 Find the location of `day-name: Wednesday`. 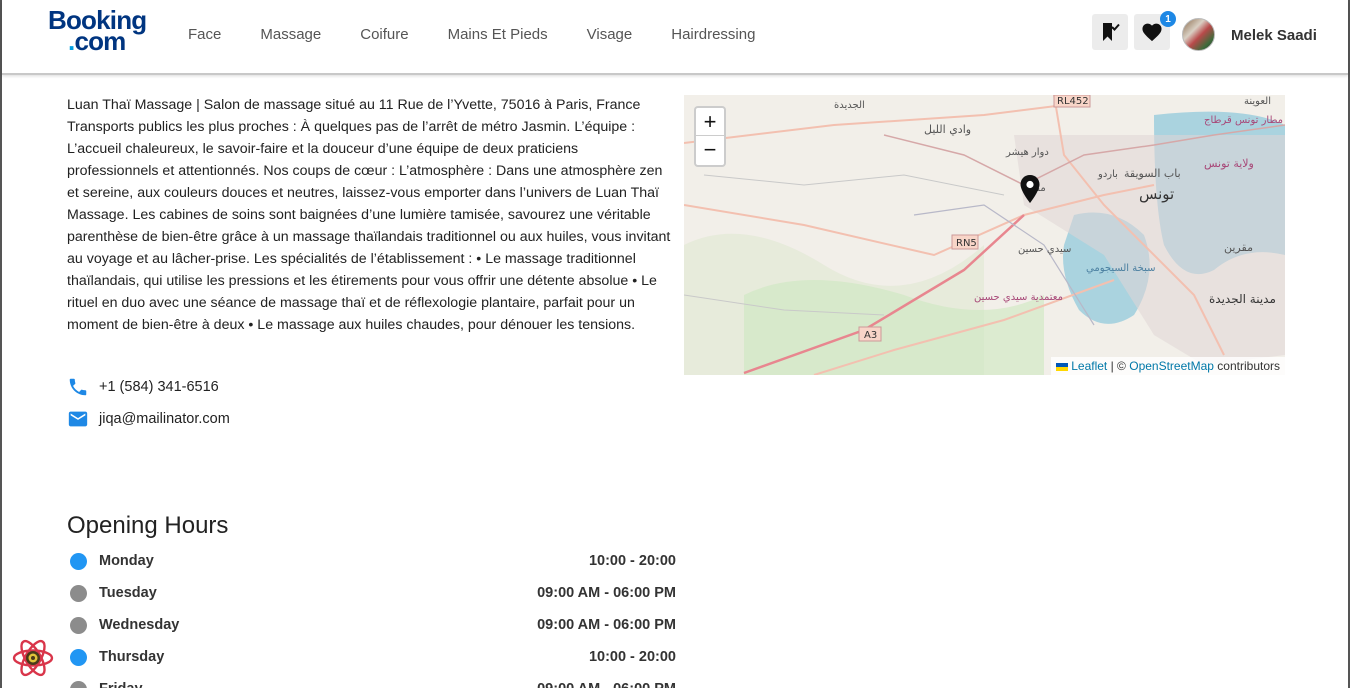

day-name: Wednesday is located at coordinates (139, 625).